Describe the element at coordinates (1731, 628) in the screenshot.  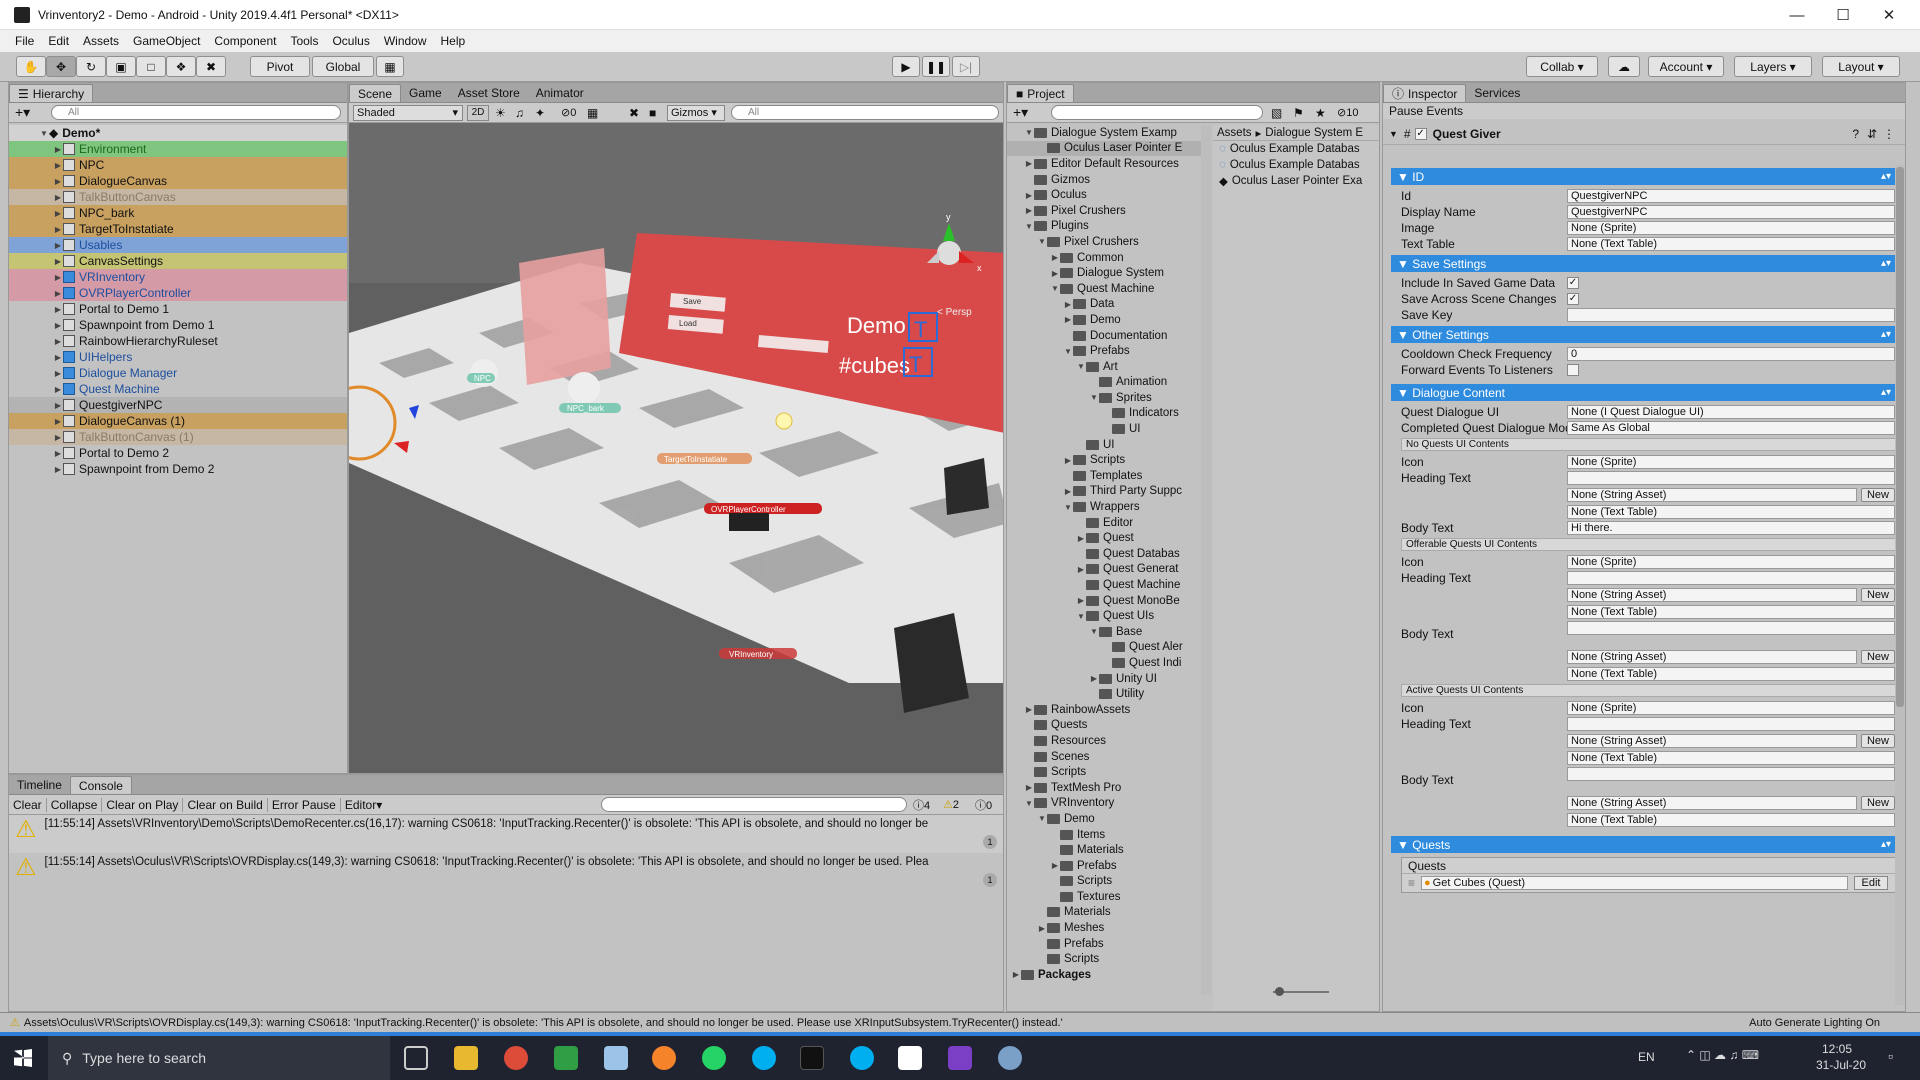
I see `body-text-field` at that location.